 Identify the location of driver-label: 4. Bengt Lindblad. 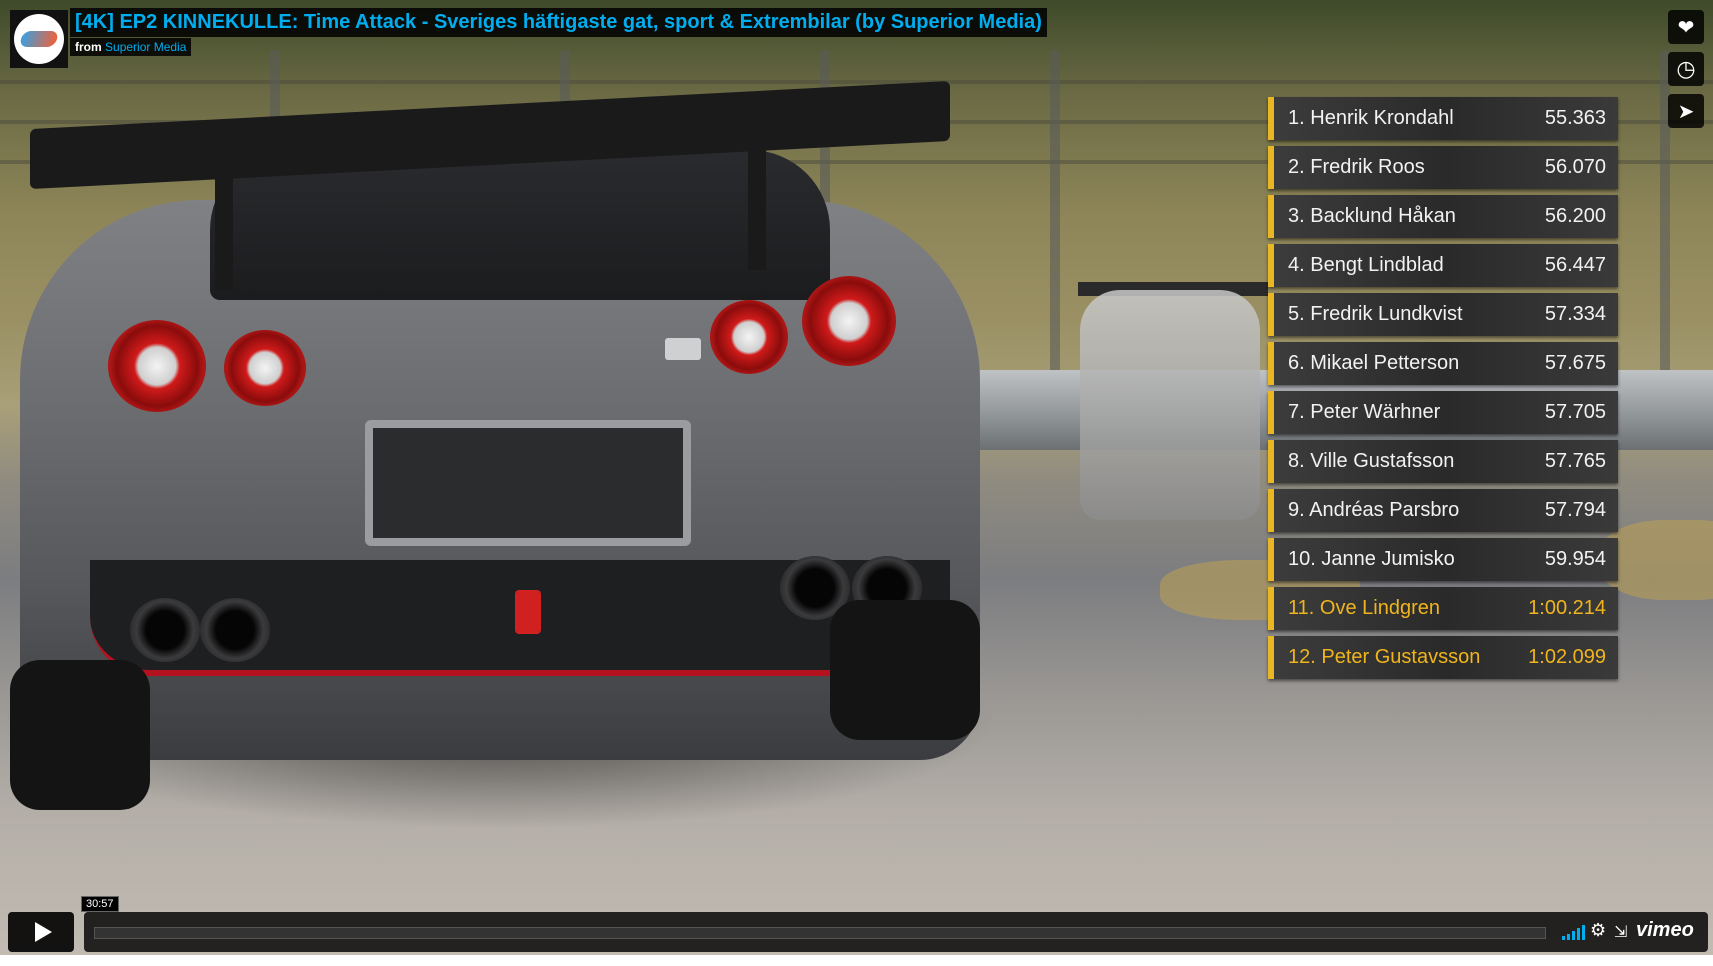
(1366, 265).